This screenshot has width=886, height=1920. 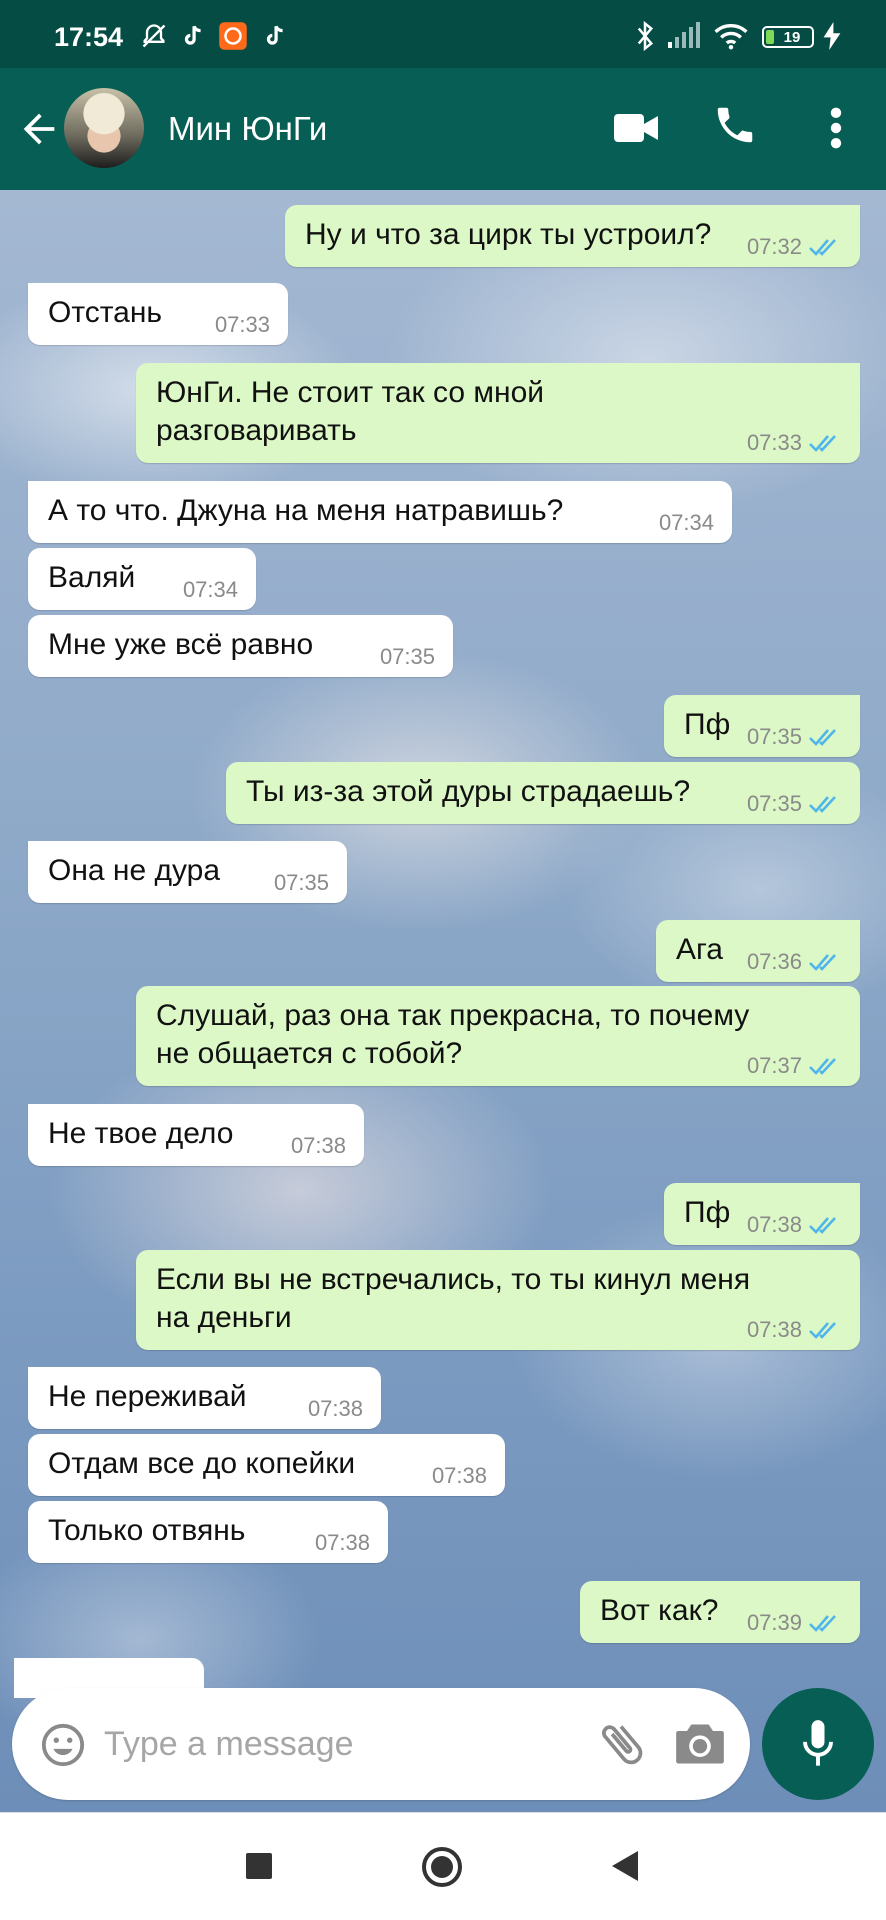 I want to click on message-text-line: не общается с тобой?, so click(x=309, y=1053).